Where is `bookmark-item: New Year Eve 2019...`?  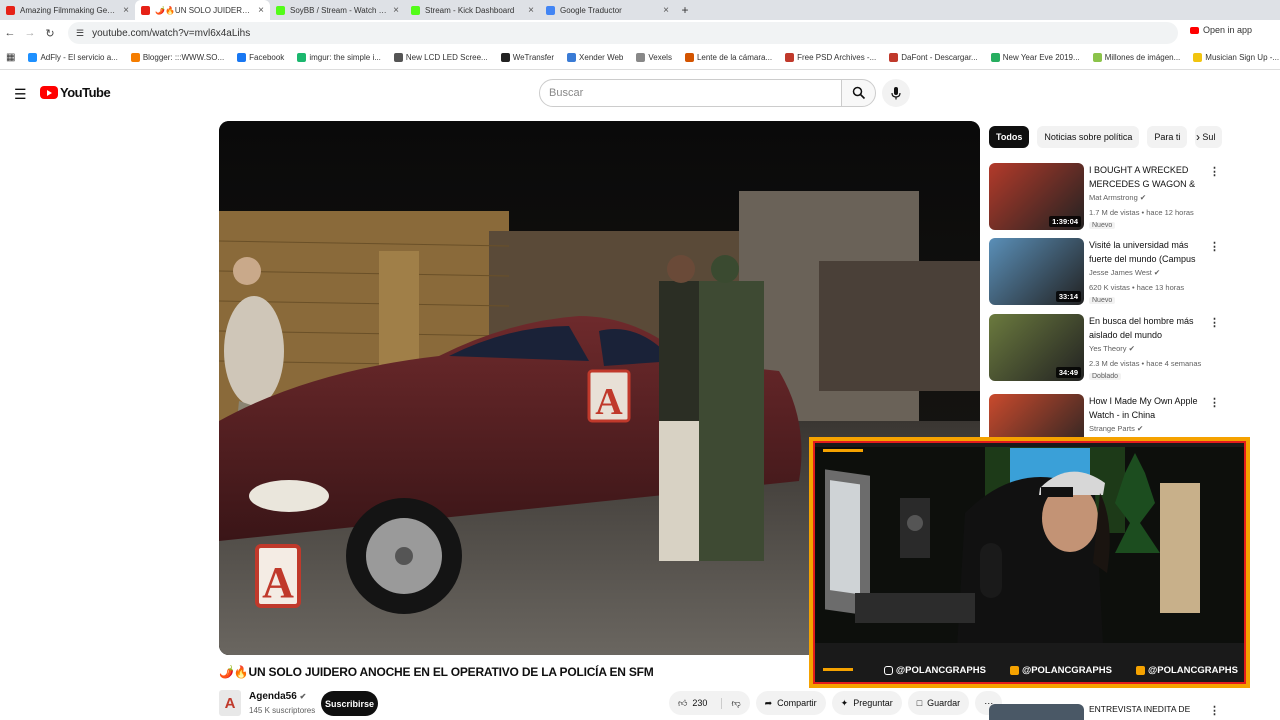
bookmark-item: New Year Eve 2019... is located at coordinates (1035, 57).